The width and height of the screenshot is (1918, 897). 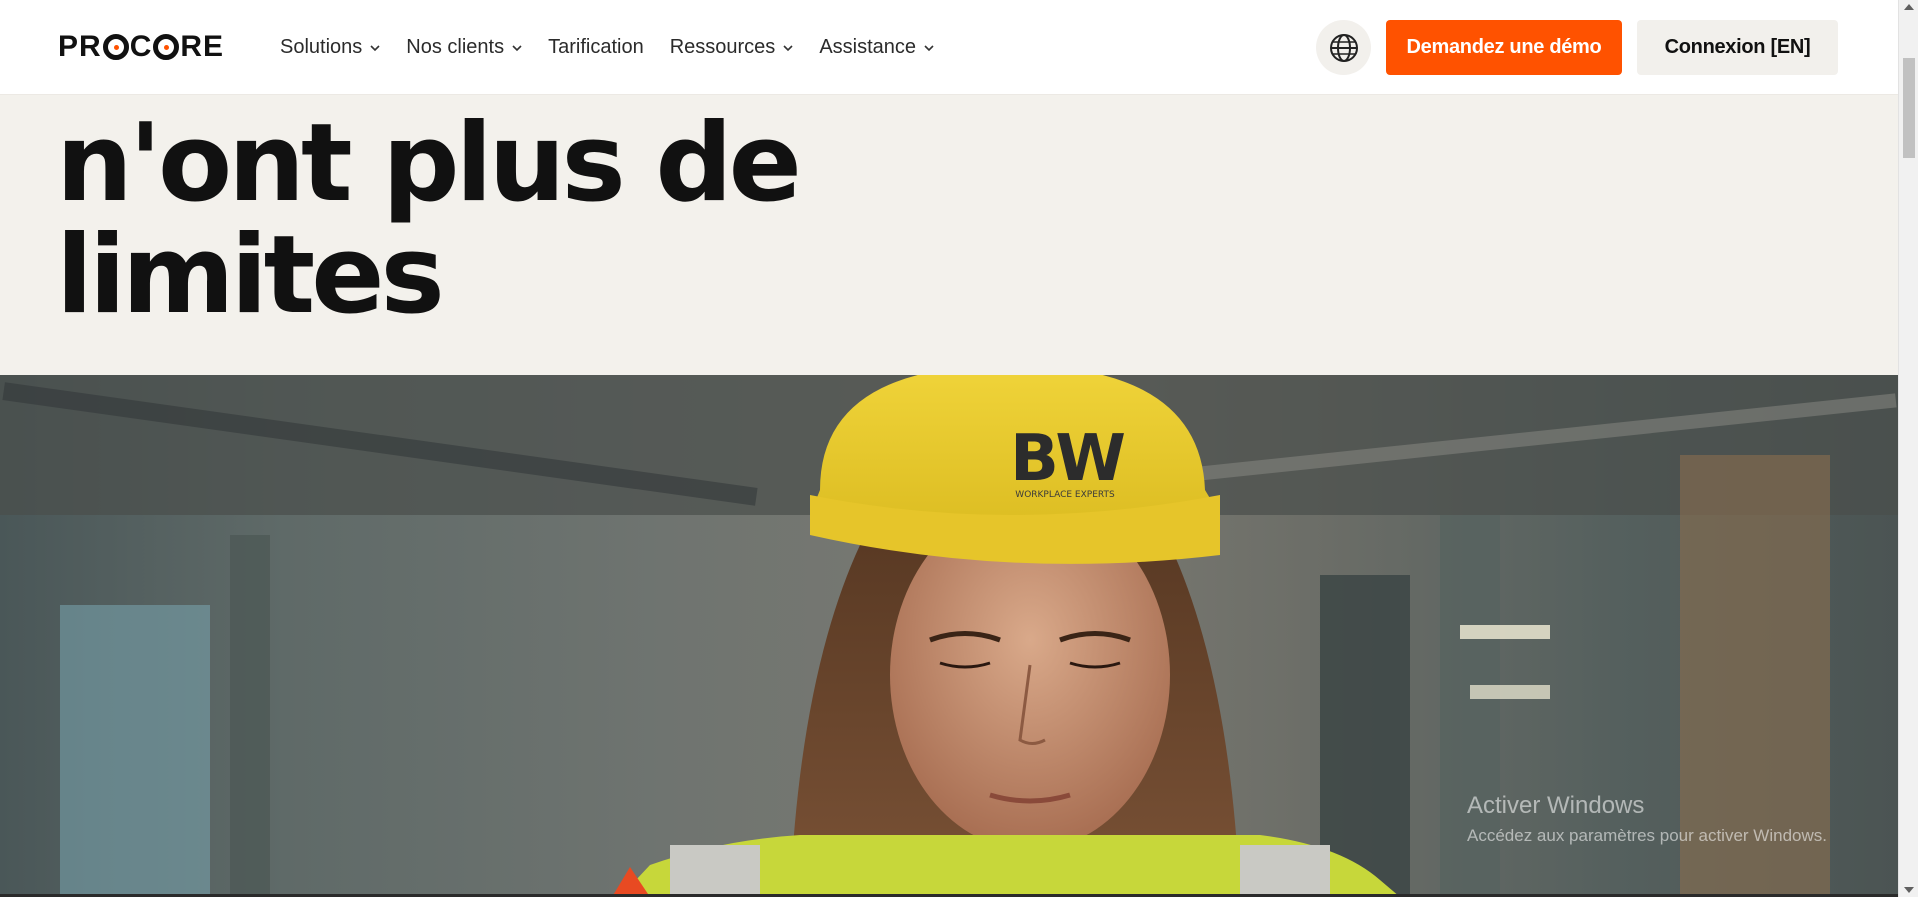 I want to click on watermark-title: Activer Windows, so click(x=1556, y=805).